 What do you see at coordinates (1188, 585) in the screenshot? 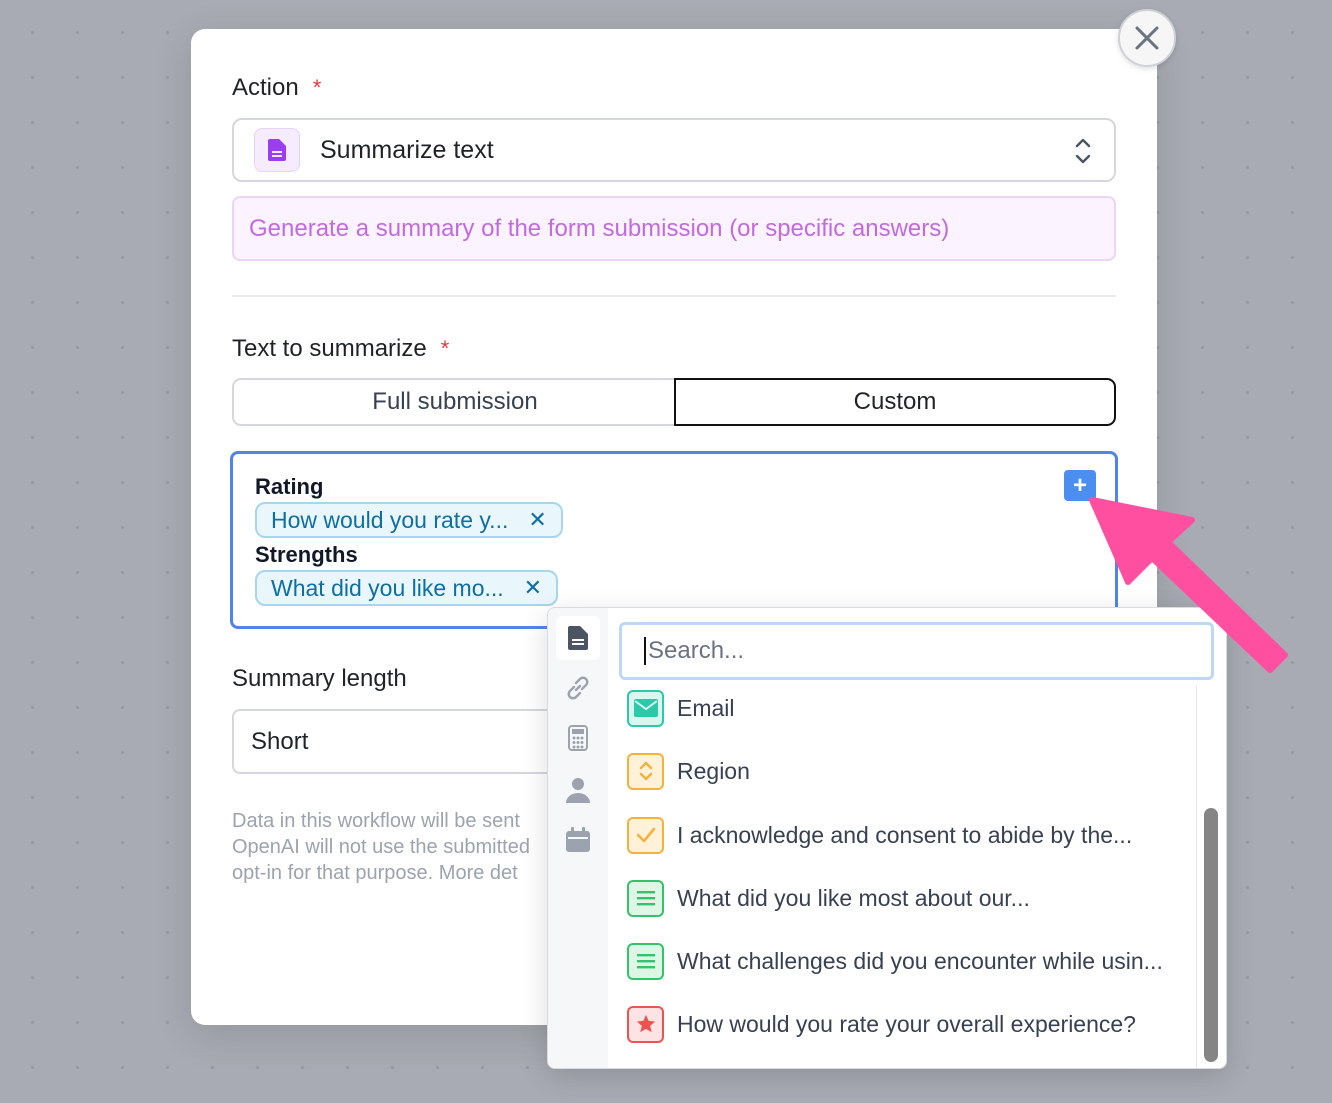
I see `pointer-arrow-icon` at bounding box center [1188, 585].